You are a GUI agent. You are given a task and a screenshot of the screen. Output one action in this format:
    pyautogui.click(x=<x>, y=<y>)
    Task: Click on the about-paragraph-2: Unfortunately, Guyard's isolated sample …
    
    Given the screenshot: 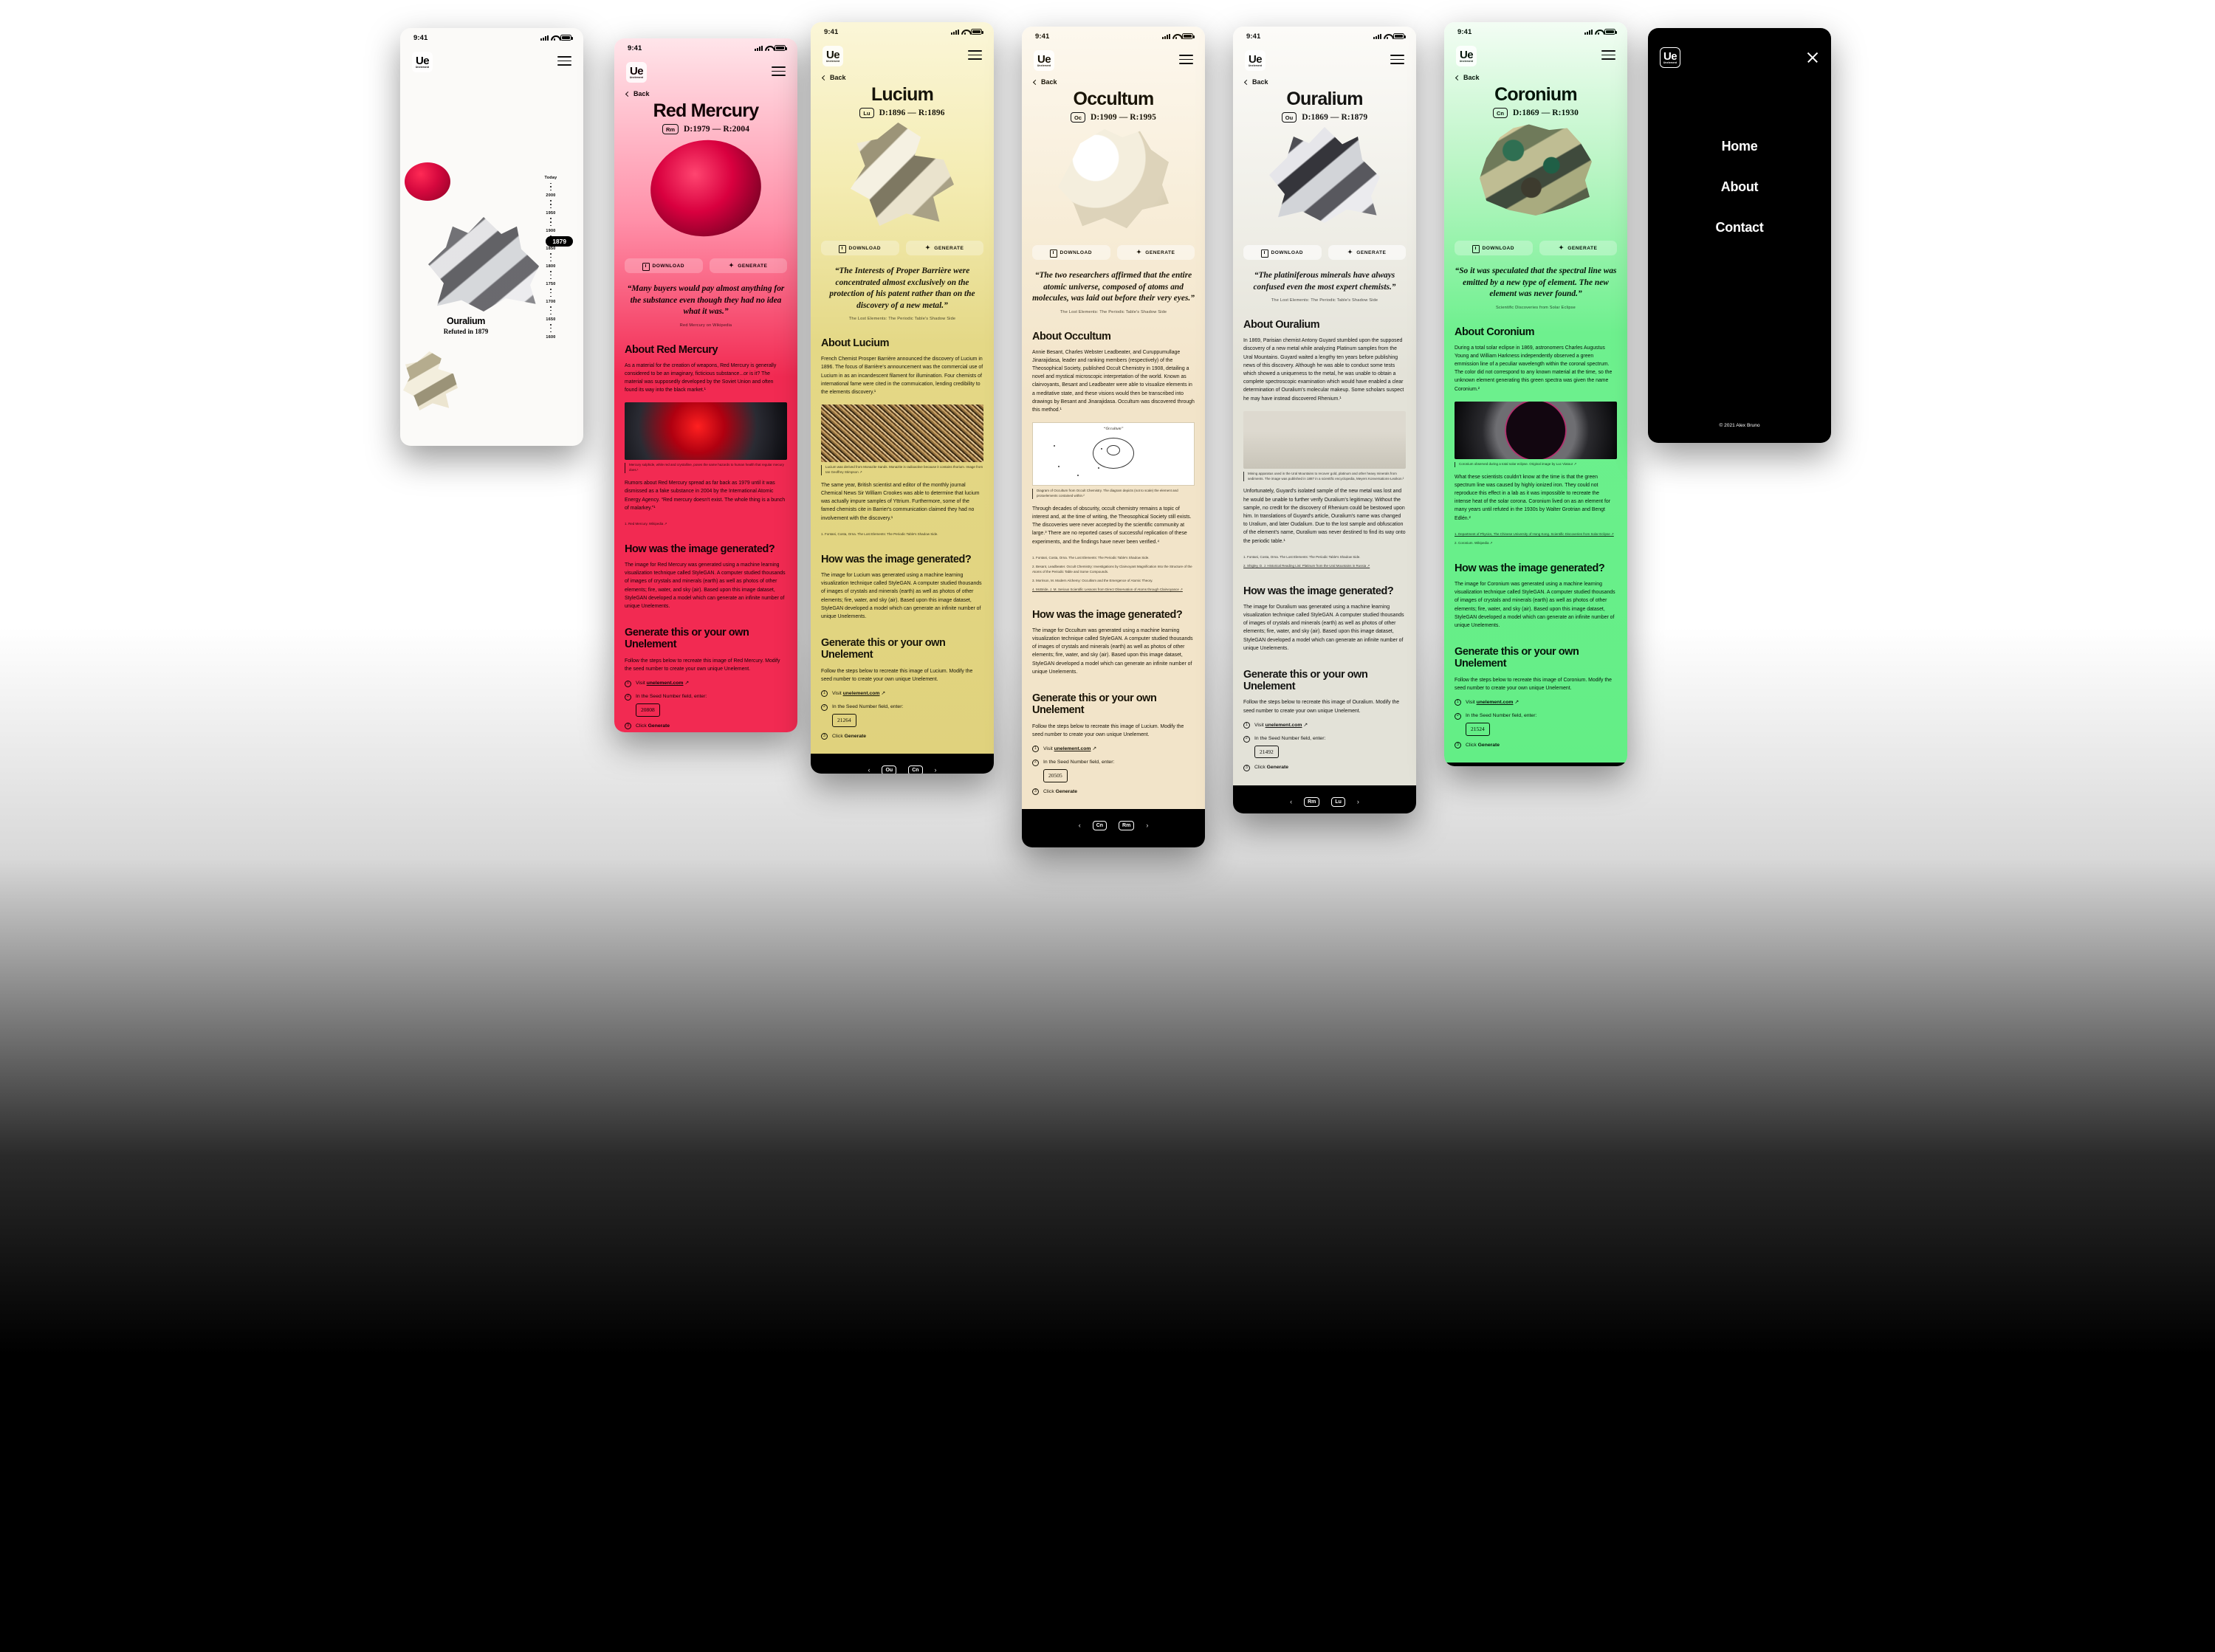 What is the action you would take?
    pyautogui.click(x=1324, y=516)
    